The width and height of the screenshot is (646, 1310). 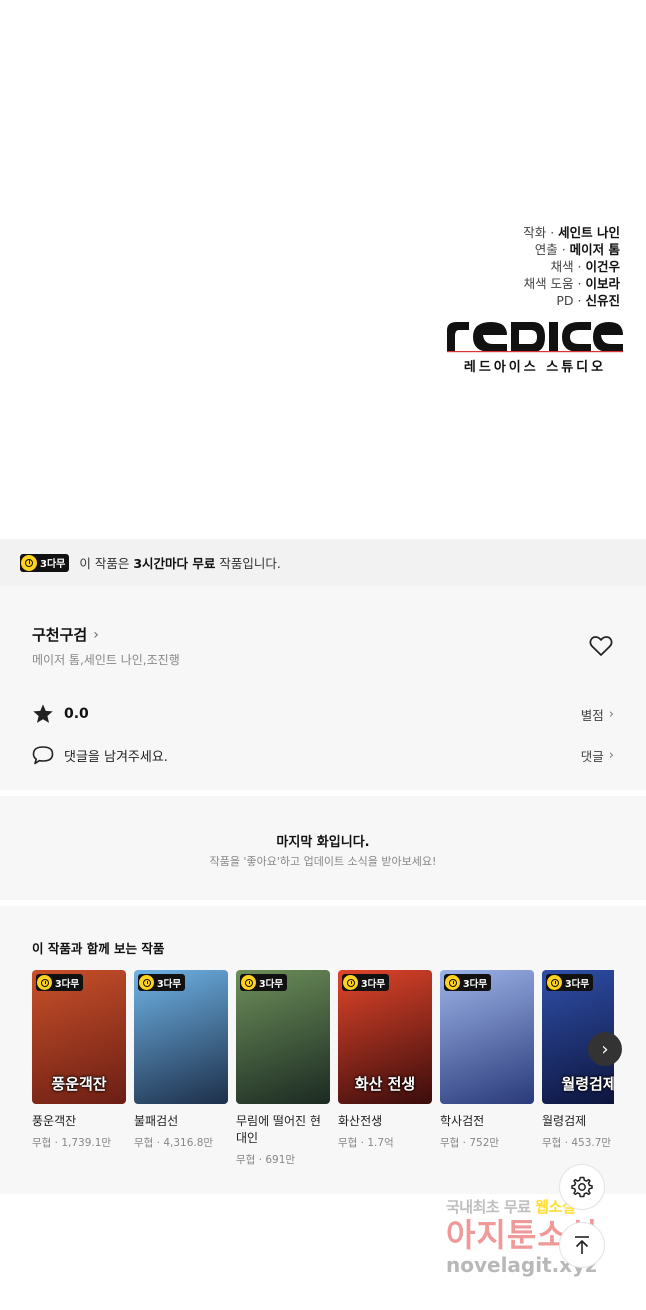 I want to click on card-title: 불패검선, so click(x=156, y=1121).